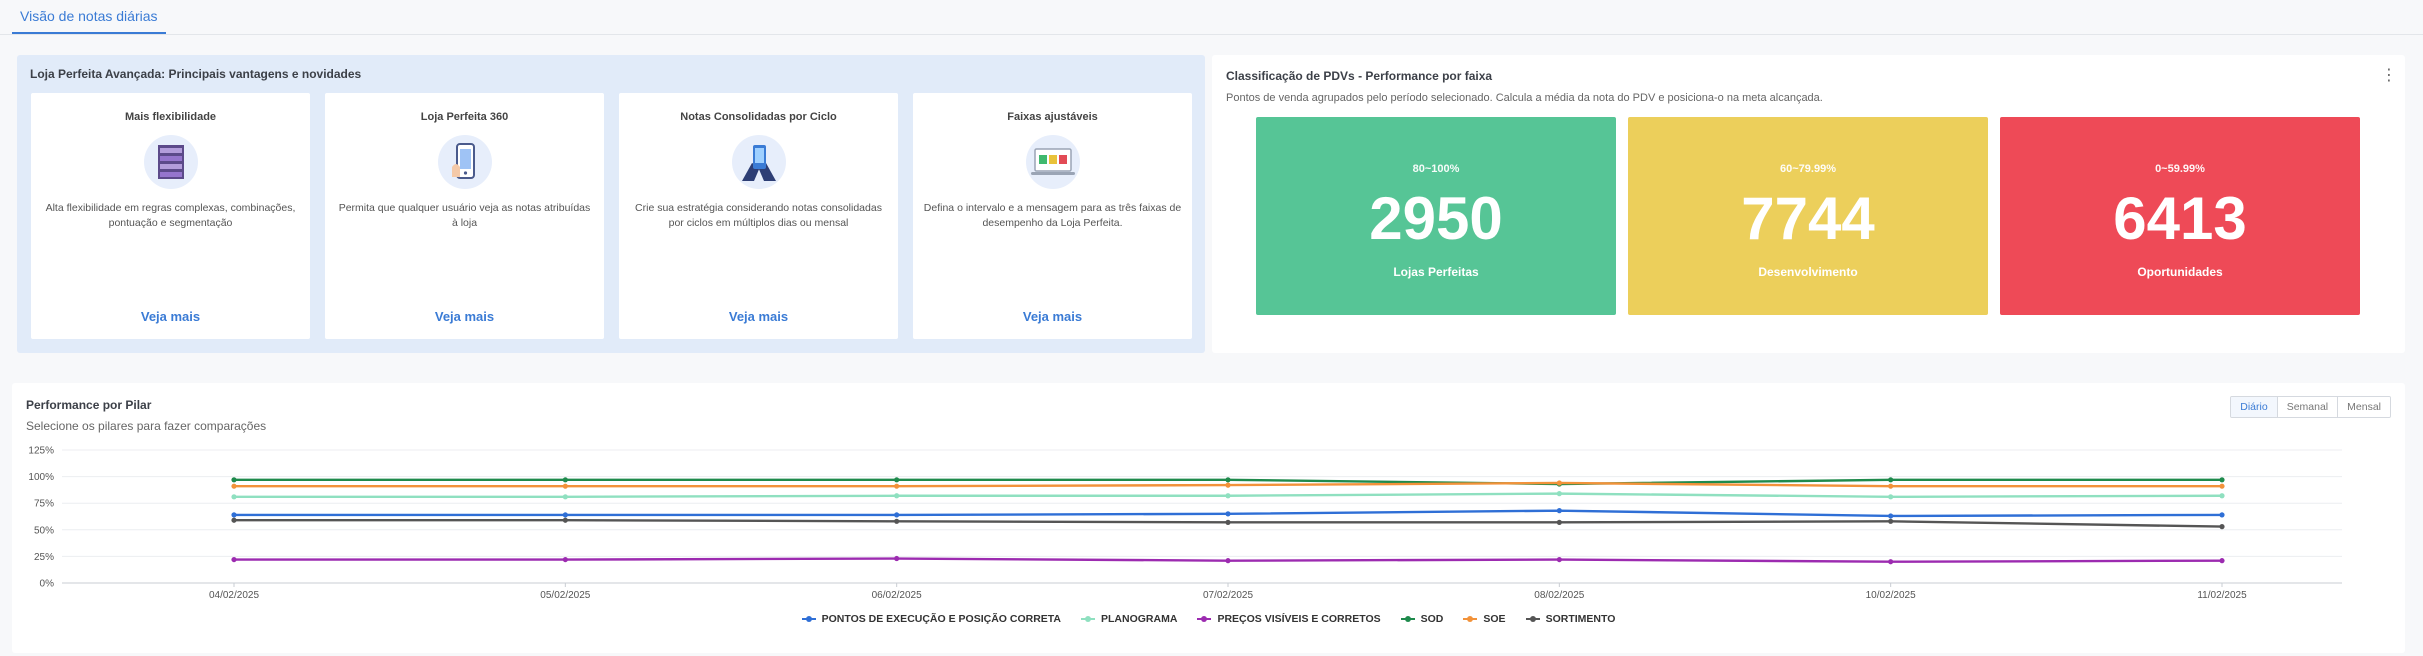  I want to click on x-tick-label: 04/02/2025, so click(234, 595).